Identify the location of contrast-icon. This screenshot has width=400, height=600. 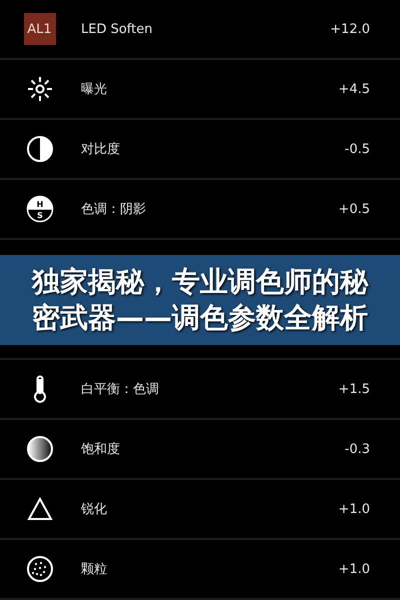
(40, 149).